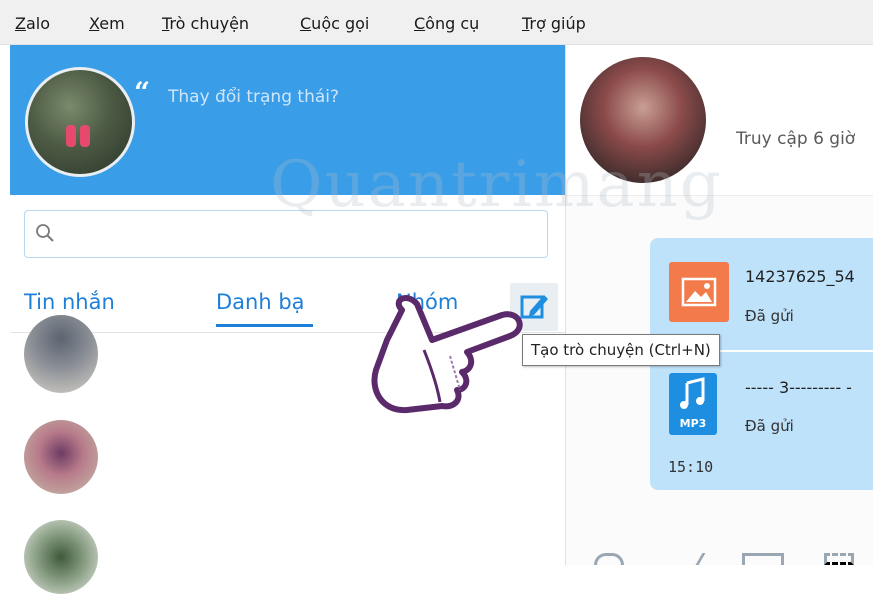 The height and width of the screenshot is (594, 873). What do you see at coordinates (621, 350) in the screenshot?
I see `compose-tooltip: Tạo trò chuyện (Ctrl+N)` at bounding box center [621, 350].